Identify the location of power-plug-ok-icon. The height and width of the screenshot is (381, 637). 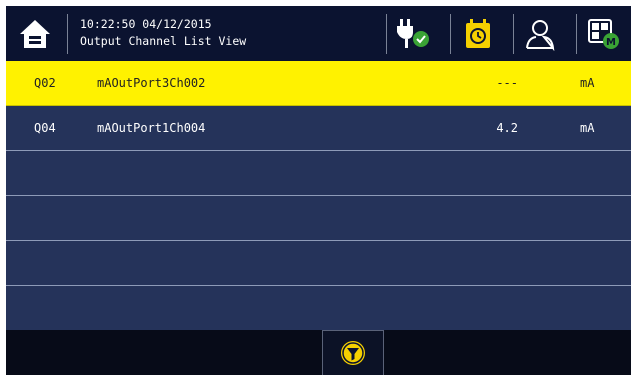
(413, 33).